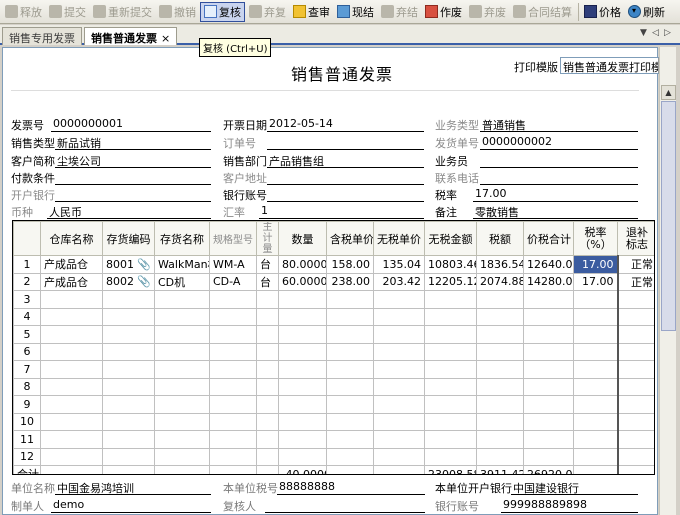  What do you see at coordinates (667, 33) in the screenshot?
I see `tab-scroll-right-icon: ▷` at bounding box center [667, 33].